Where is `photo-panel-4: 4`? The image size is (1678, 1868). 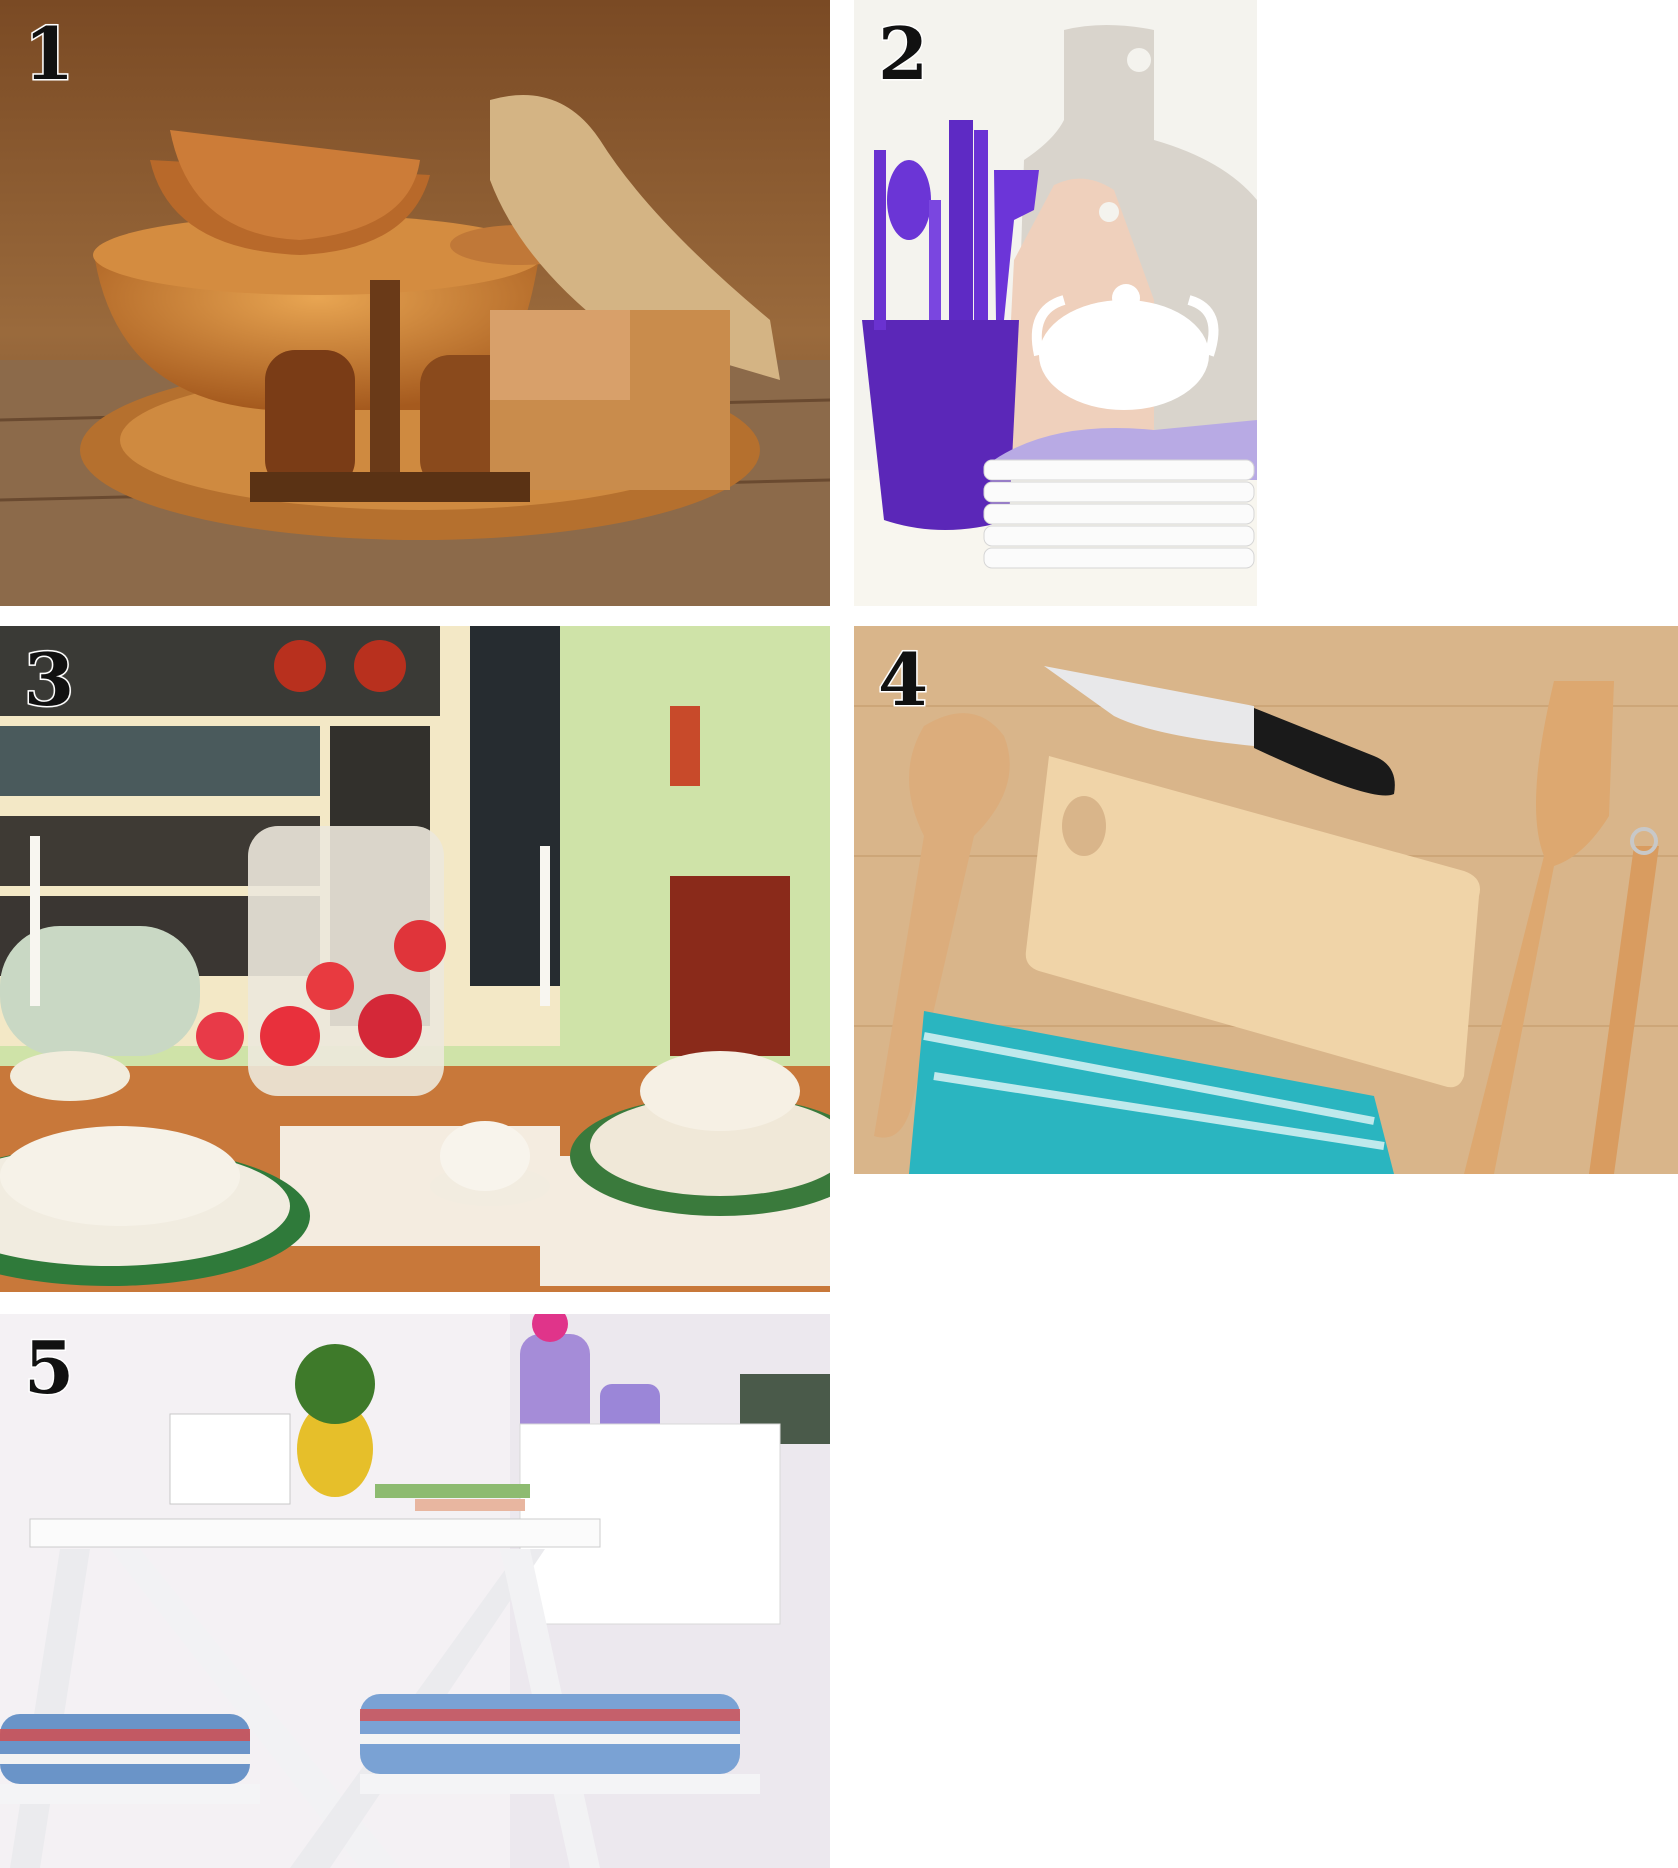
photo-panel-4: 4 is located at coordinates (1266, 900).